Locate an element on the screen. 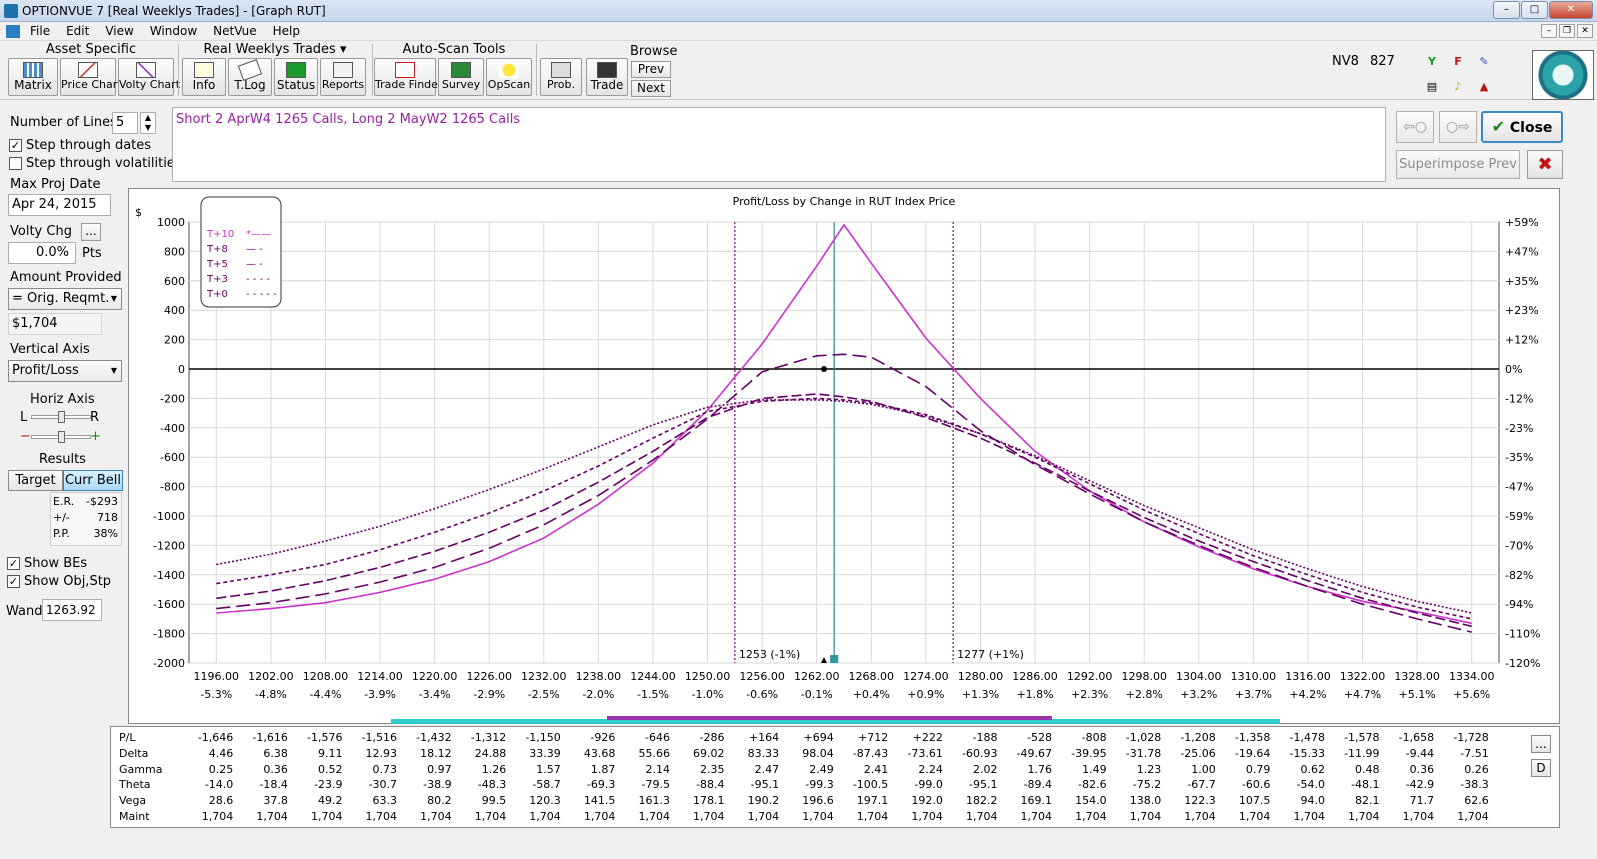  number-of-lines-spinner: ▲ ▼ is located at coordinates (148, 123).